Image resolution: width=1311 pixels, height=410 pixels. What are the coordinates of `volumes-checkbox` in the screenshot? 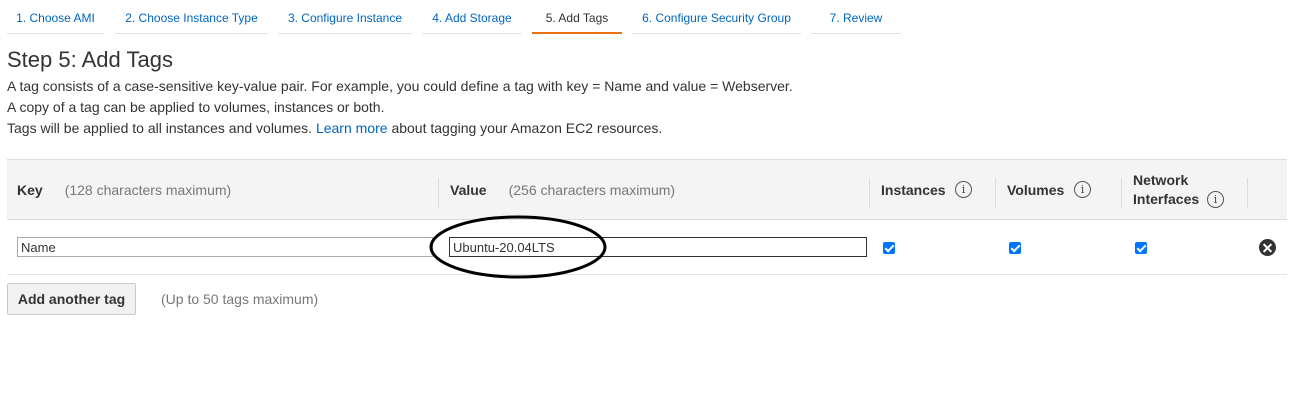 It's located at (1015, 248).